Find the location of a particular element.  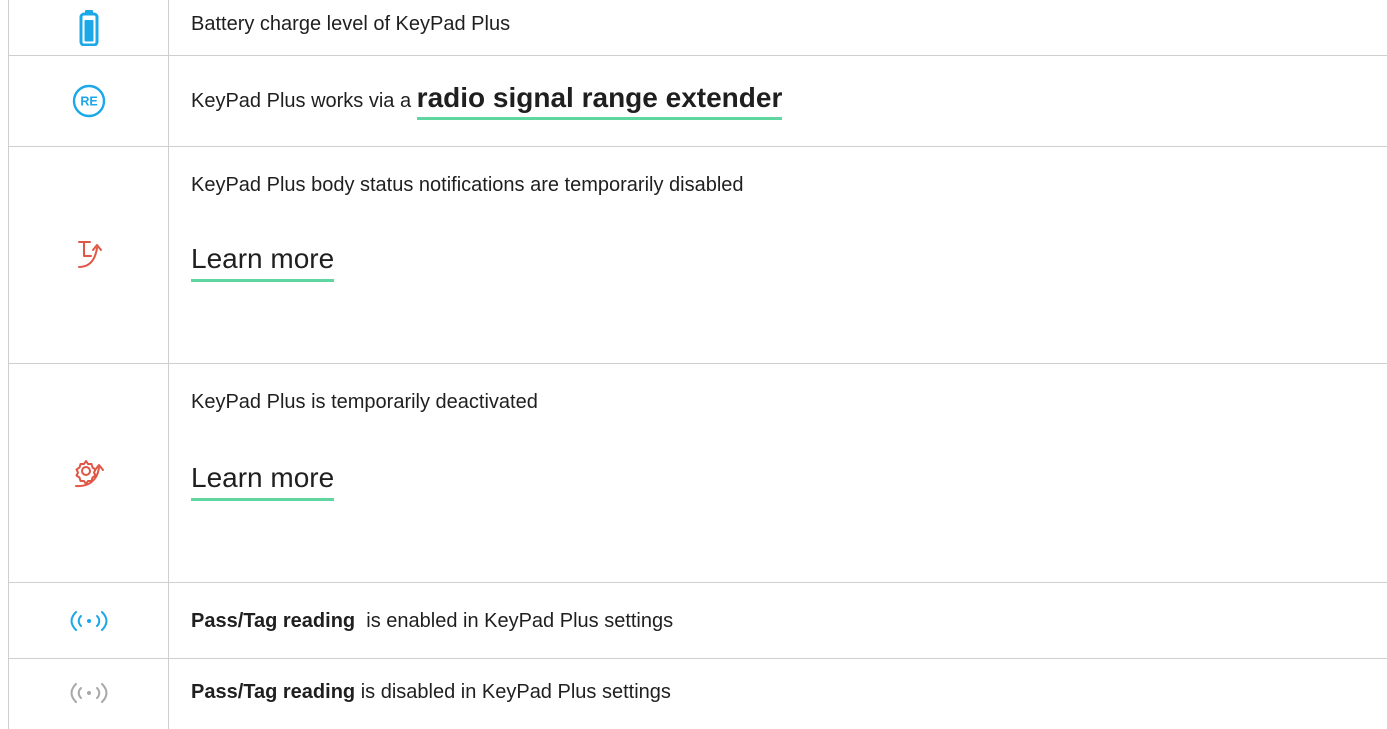

row-text: Battery charge level of KeyPad Plus is located at coordinates (351, 24).